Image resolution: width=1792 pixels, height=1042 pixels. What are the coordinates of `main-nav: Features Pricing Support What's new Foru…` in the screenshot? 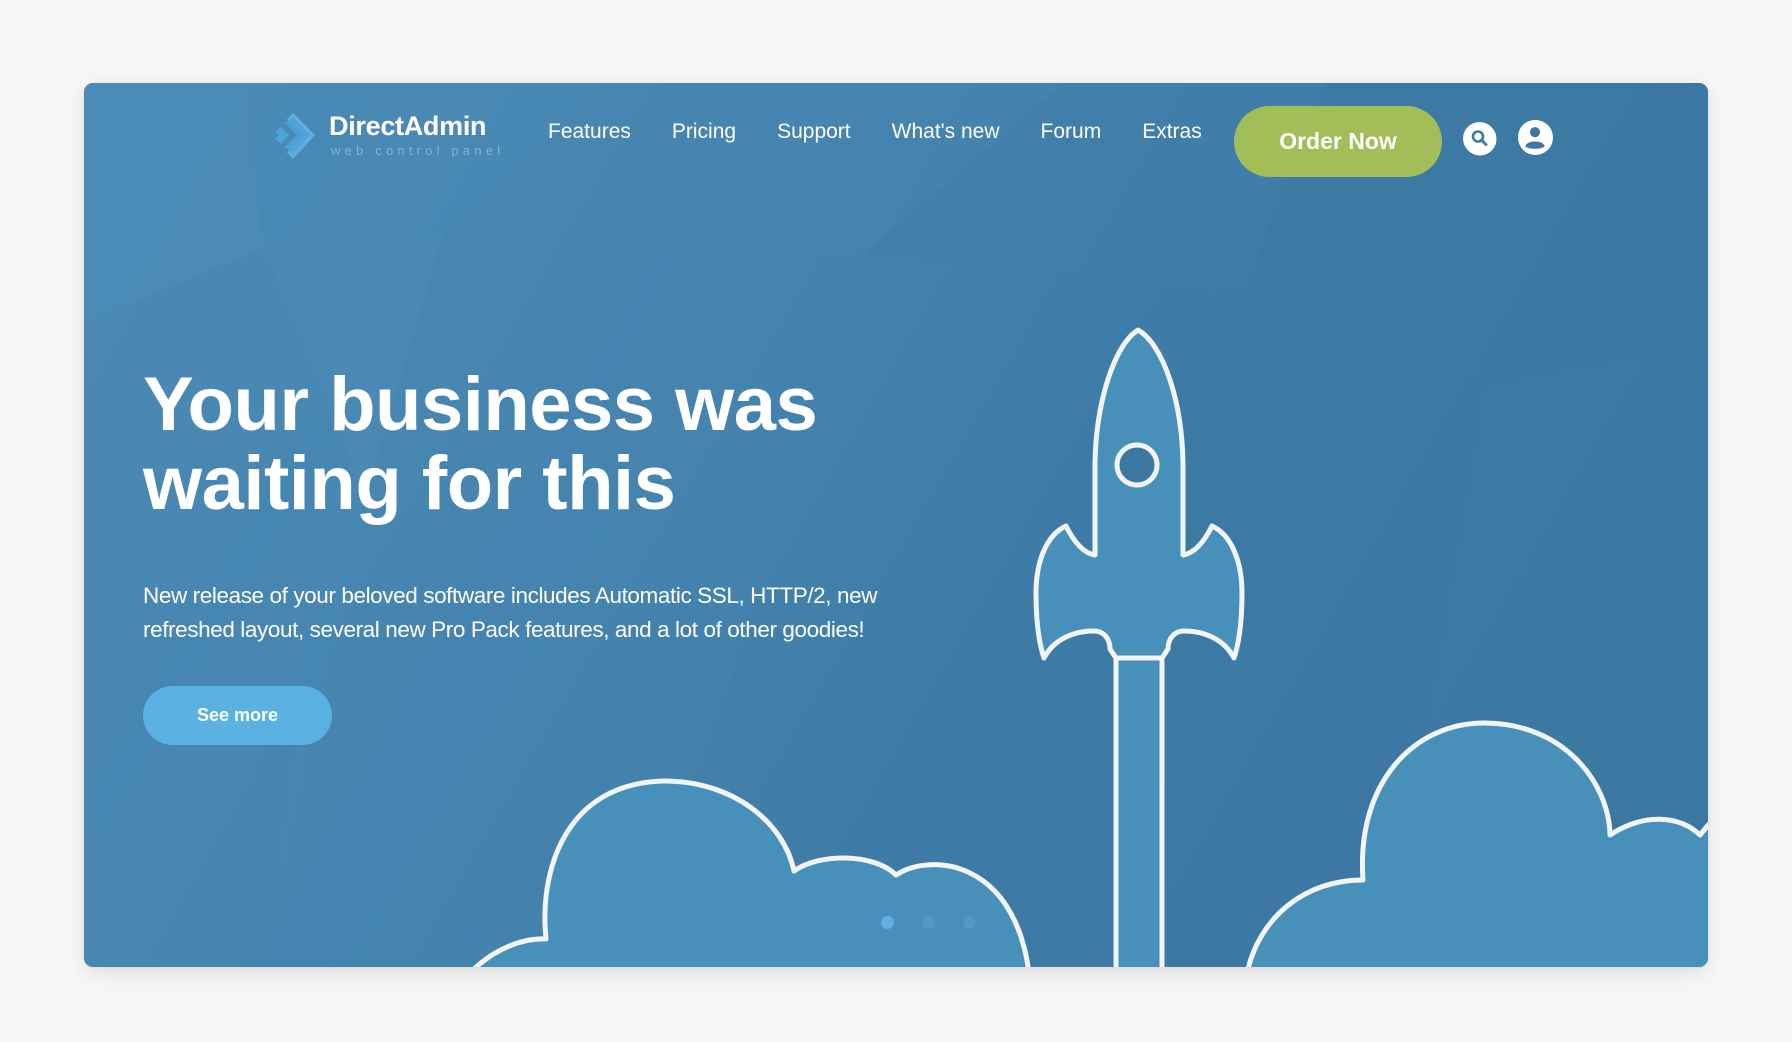 It's located at (895, 132).